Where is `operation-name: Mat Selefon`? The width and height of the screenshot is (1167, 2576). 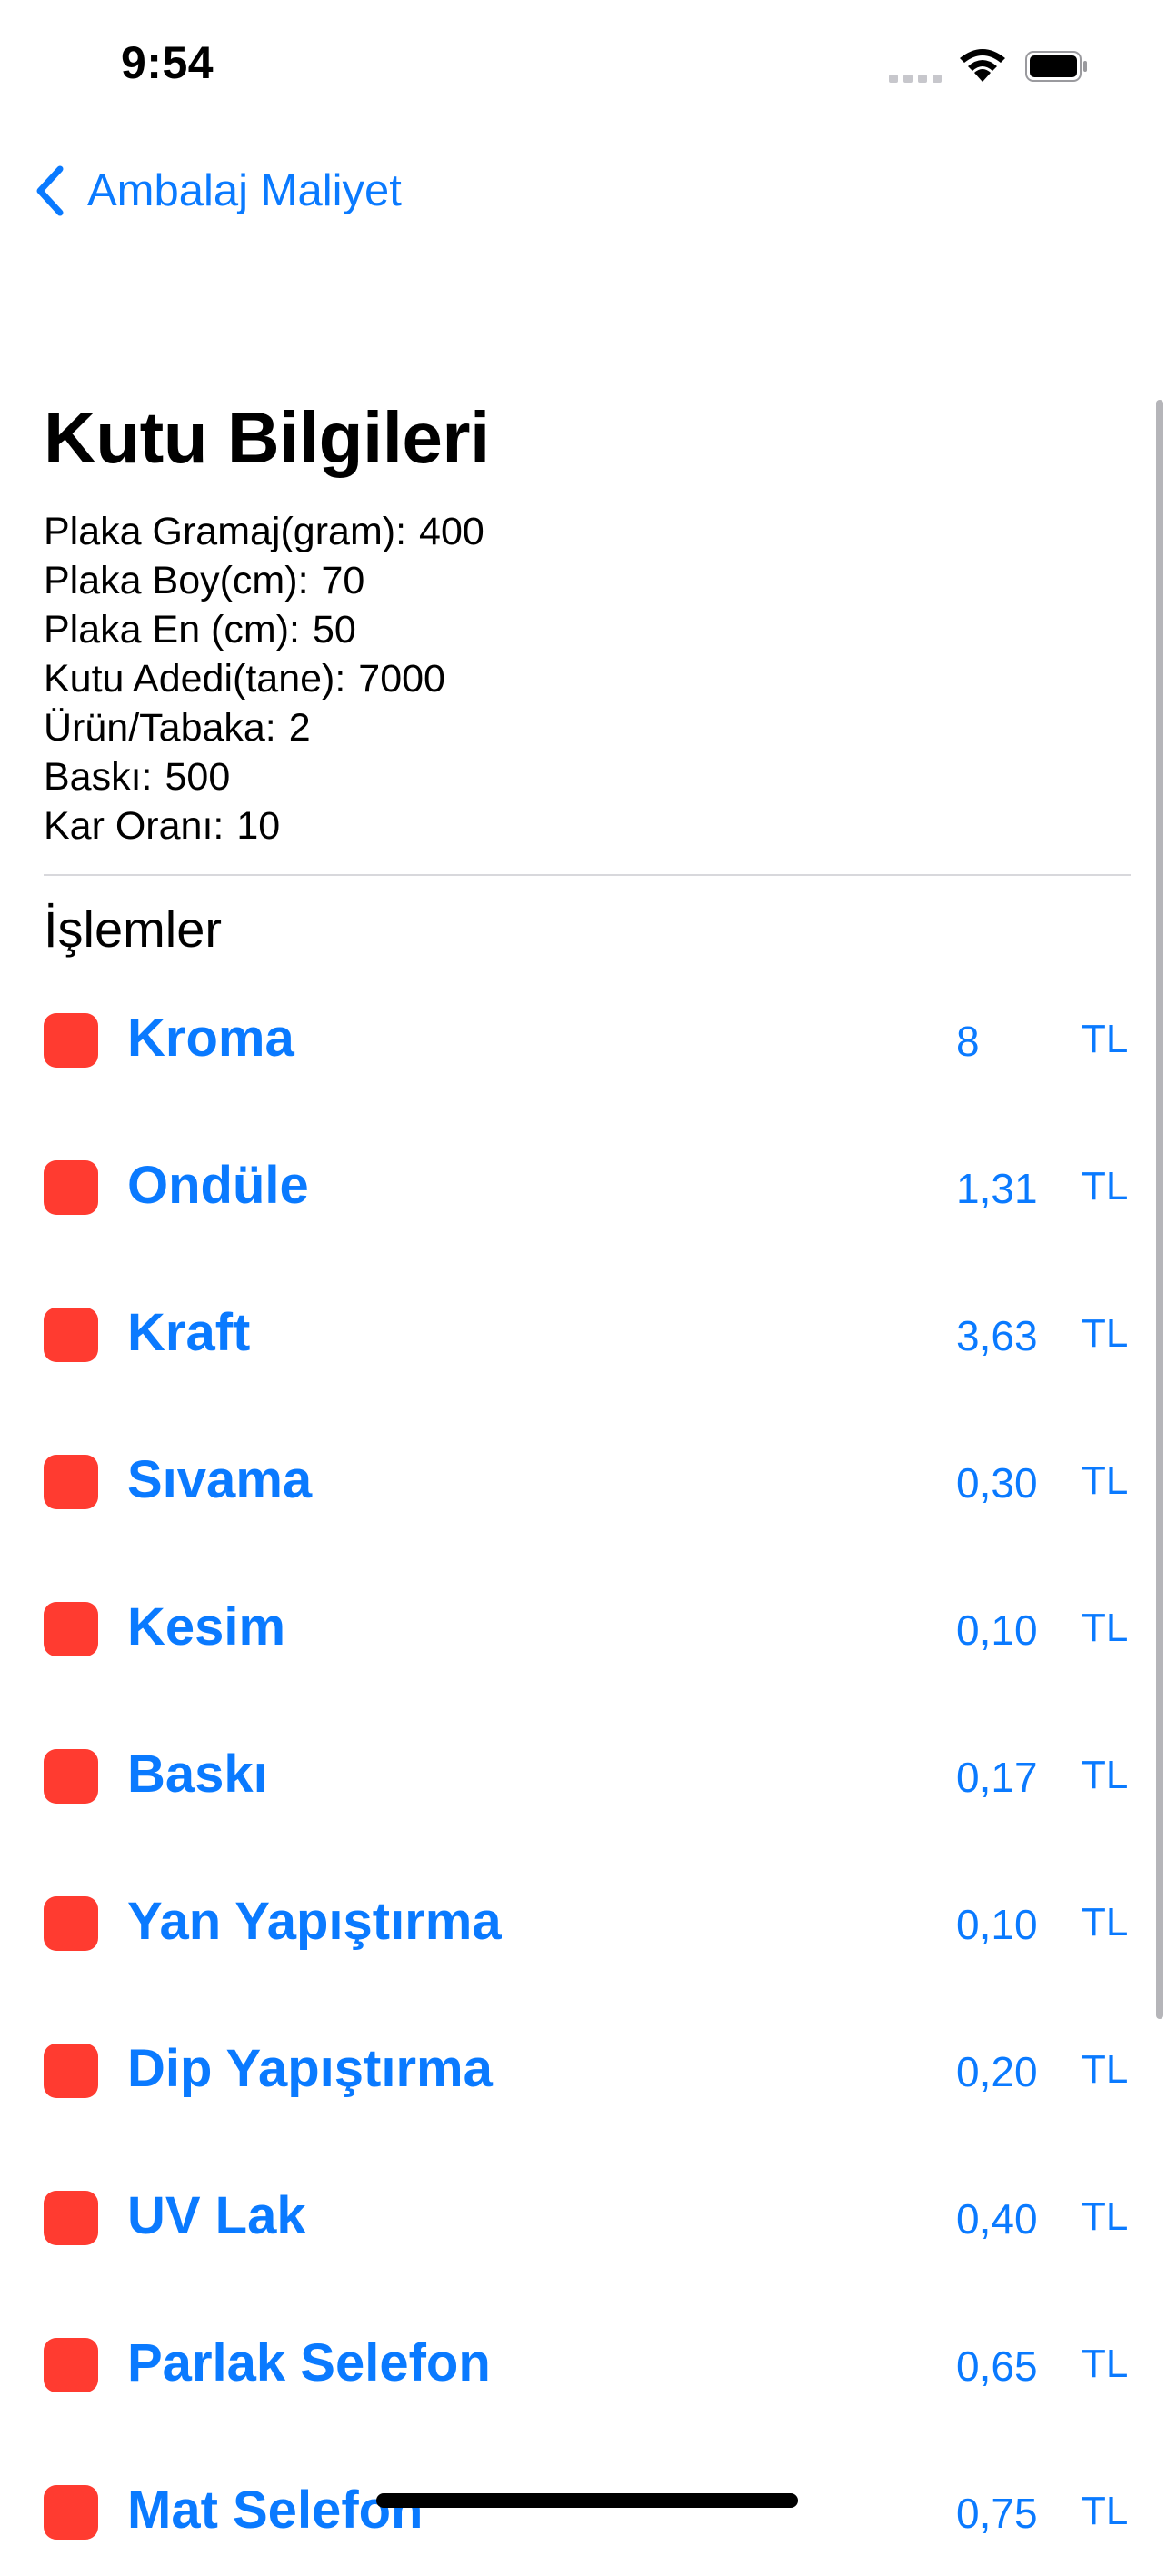 operation-name: Mat Selefon is located at coordinates (275, 2510).